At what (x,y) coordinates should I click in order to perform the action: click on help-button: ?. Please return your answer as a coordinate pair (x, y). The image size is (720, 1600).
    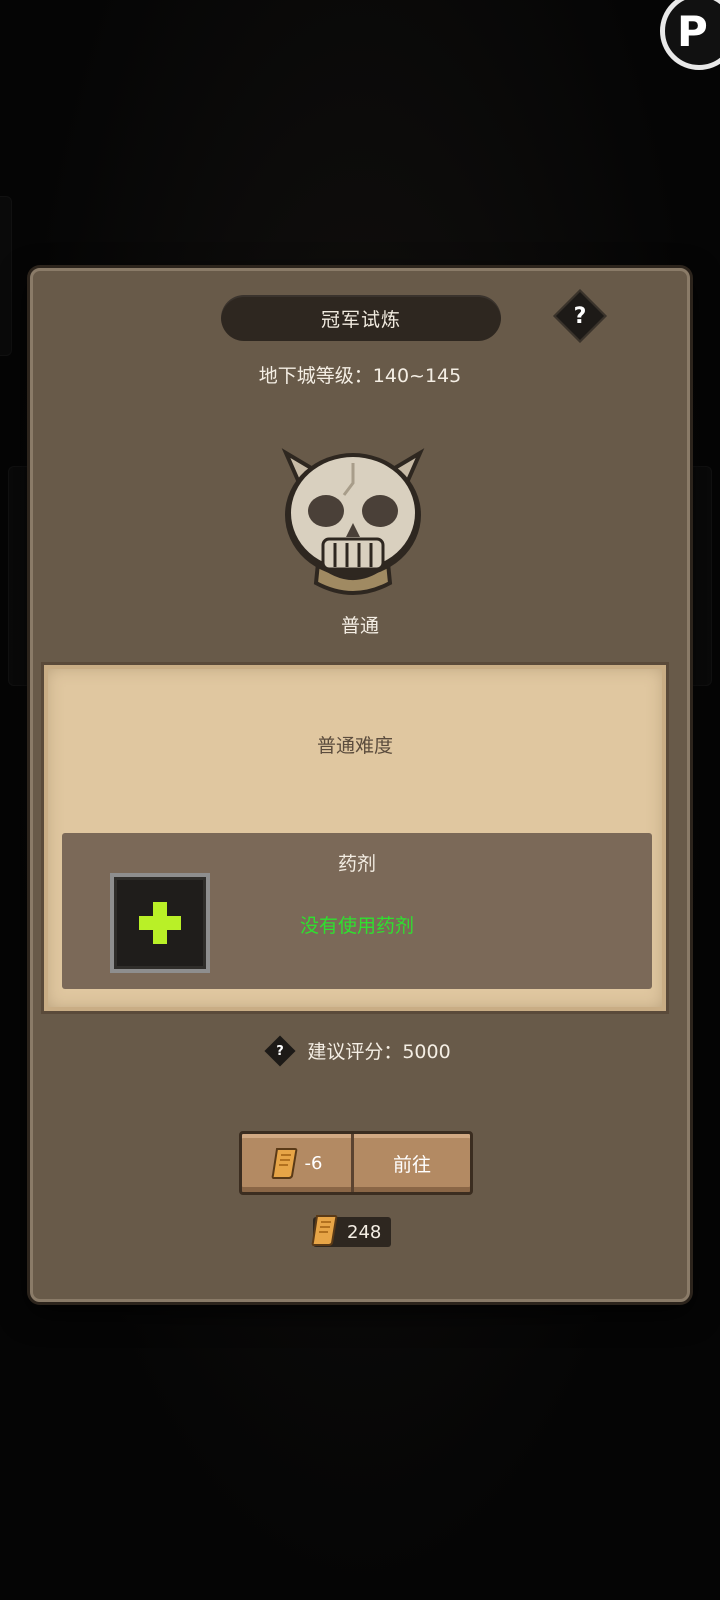
    Looking at the image, I should click on (580, 316).